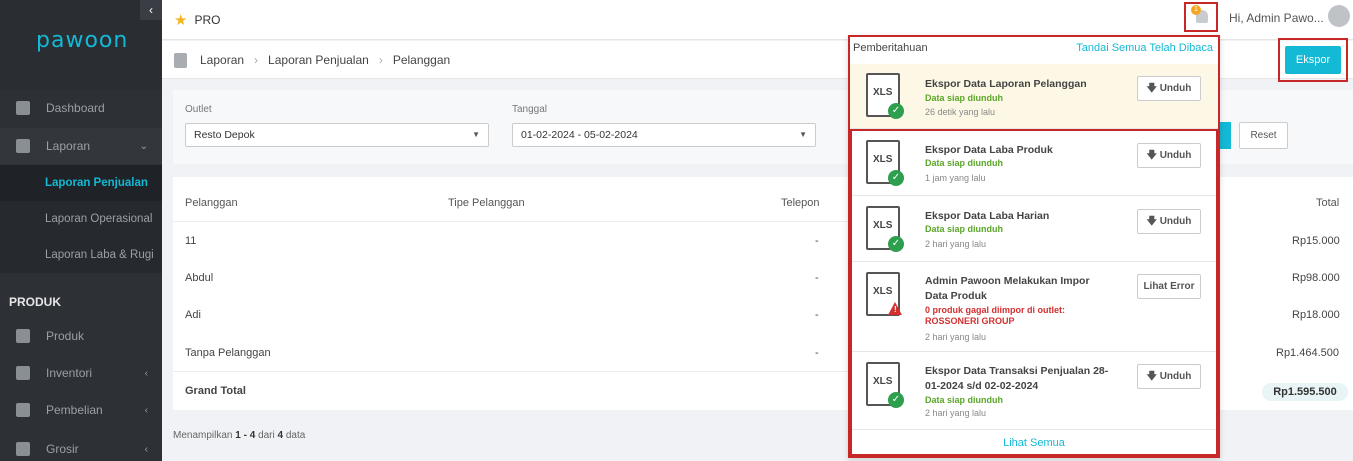  I want to click on pagination-summary: Menampilkan 1 - 4 dari 4 data, so click(239, 435).